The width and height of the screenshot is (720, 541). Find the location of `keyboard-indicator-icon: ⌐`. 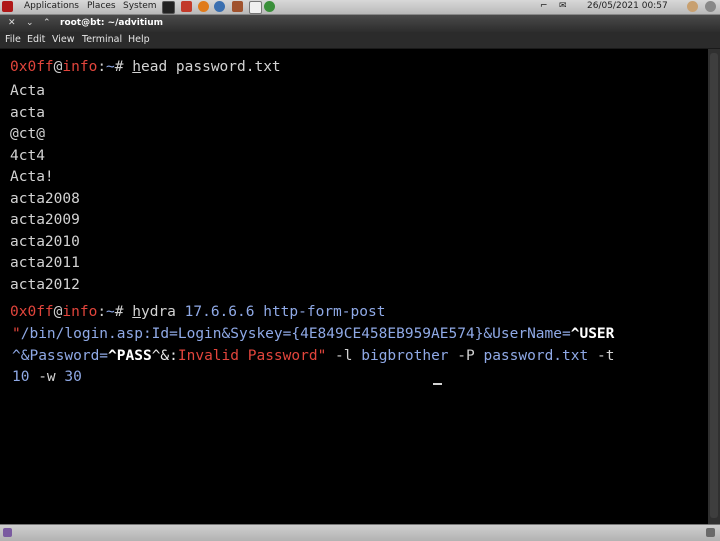

keyboard-indicator-icon: ⌐ is located at coordinates (544, 6).